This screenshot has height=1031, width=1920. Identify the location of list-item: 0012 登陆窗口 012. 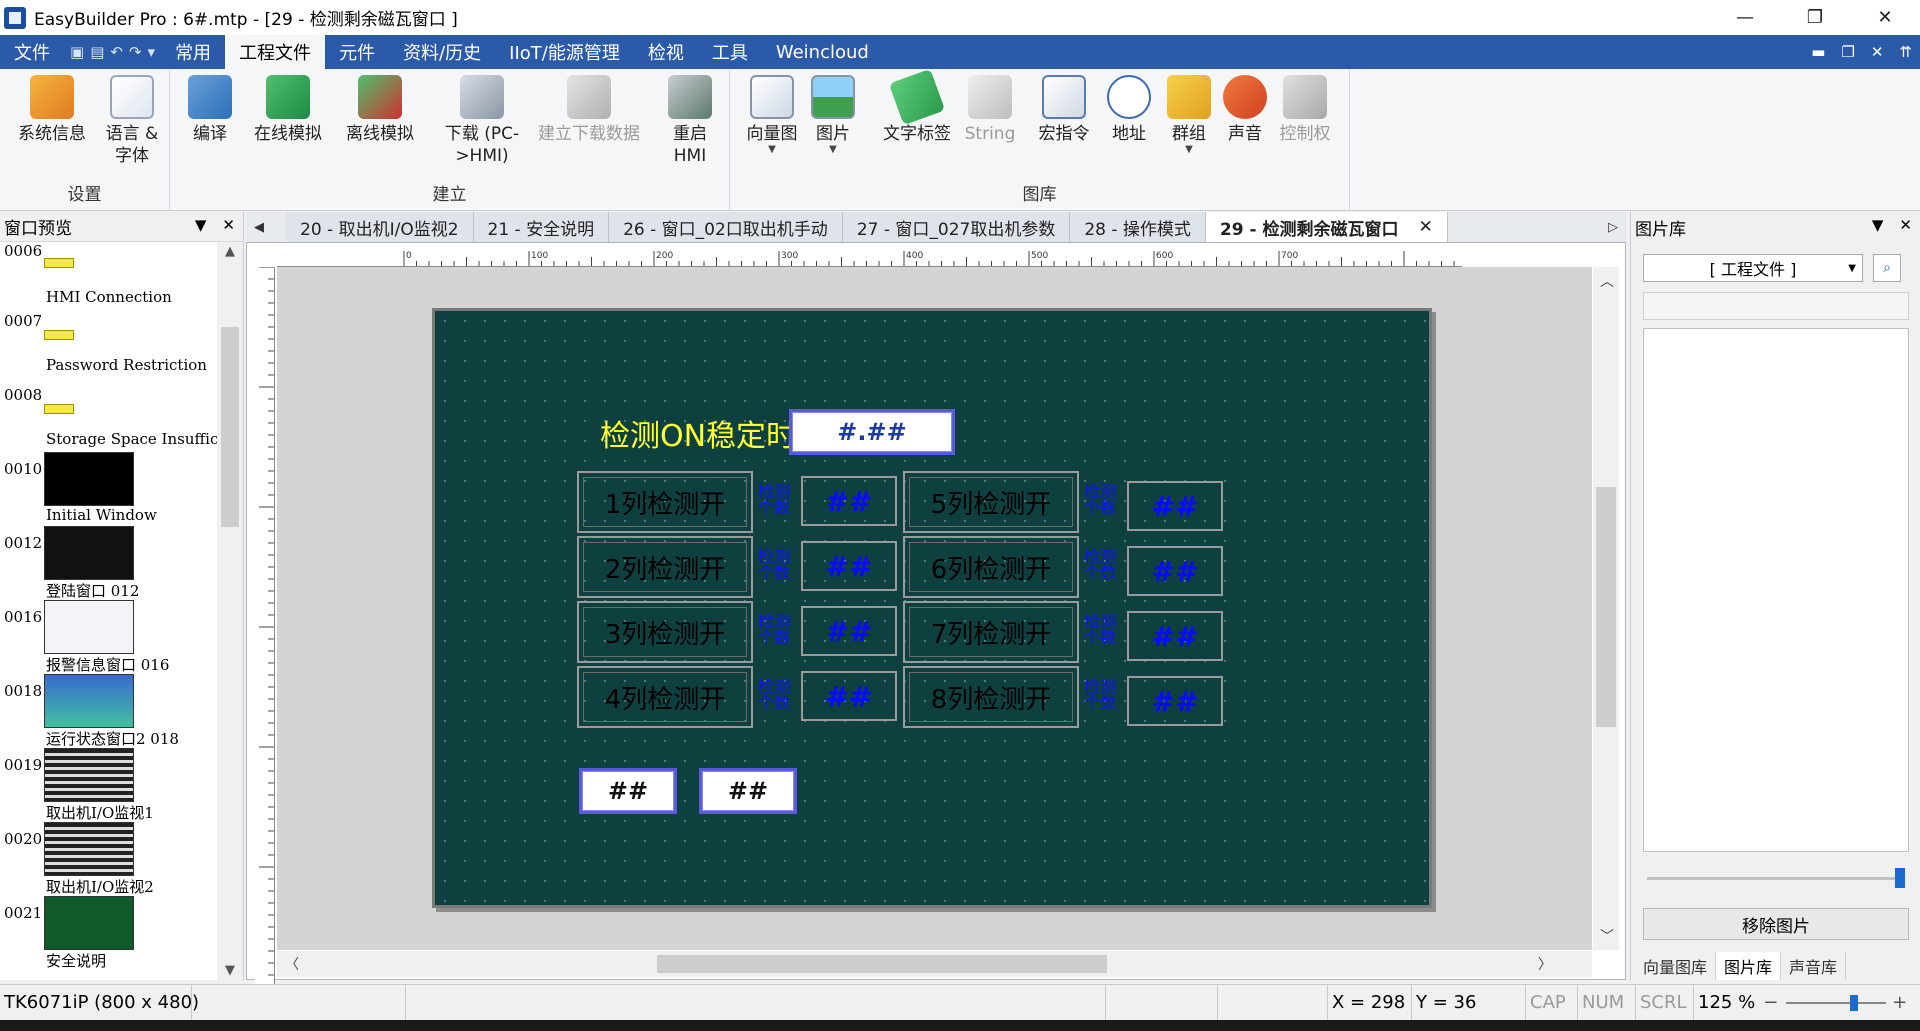
(109, 563).